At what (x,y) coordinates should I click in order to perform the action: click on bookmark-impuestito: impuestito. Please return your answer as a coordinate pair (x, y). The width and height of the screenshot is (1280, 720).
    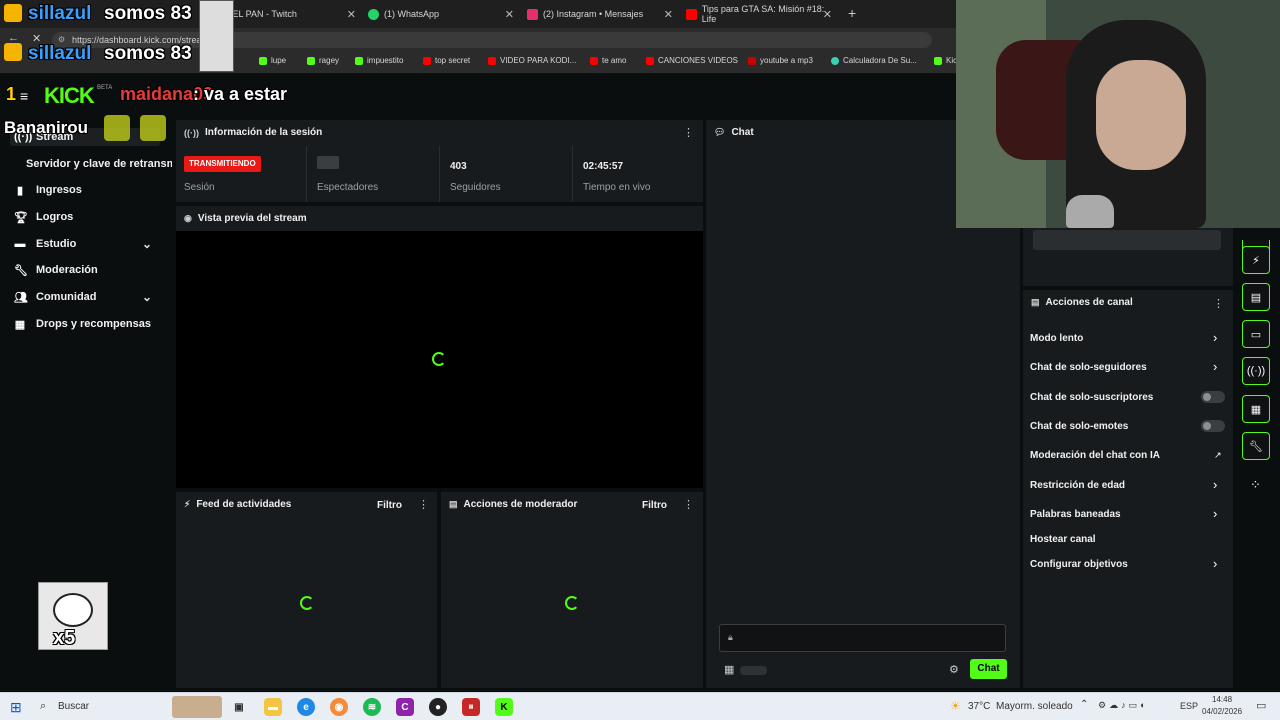
    Looking at the image, I should click on (379, 60).